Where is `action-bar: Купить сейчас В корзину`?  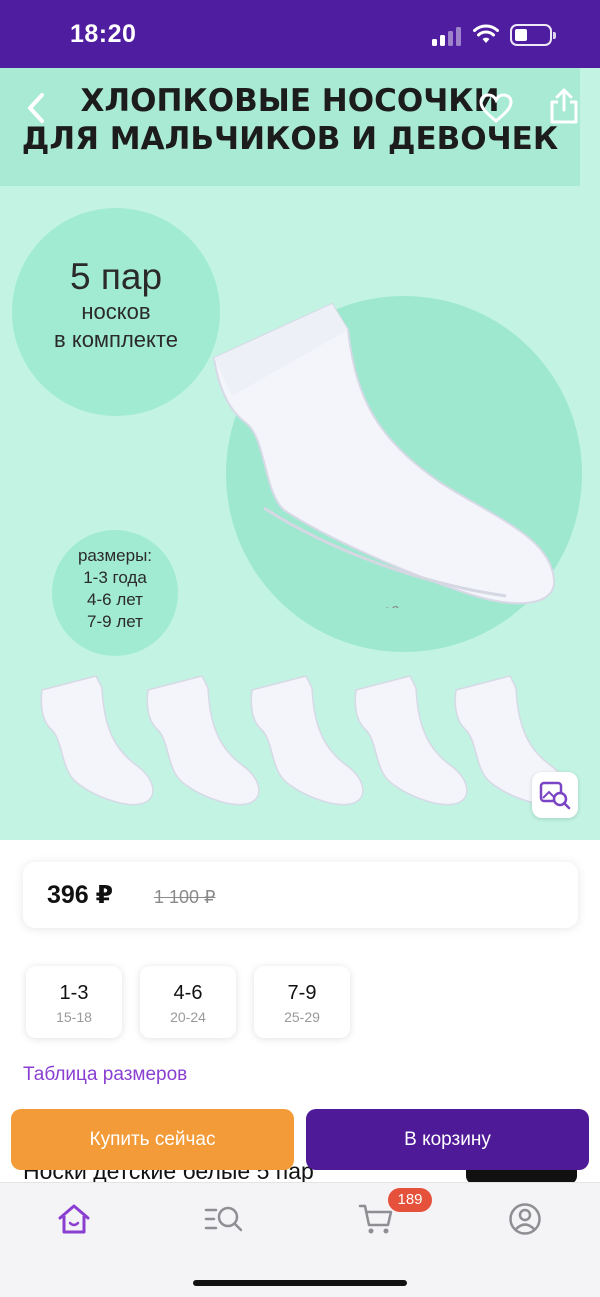 action-bar: Купить сейчас В корзину is located at coordinates (300, 1139).